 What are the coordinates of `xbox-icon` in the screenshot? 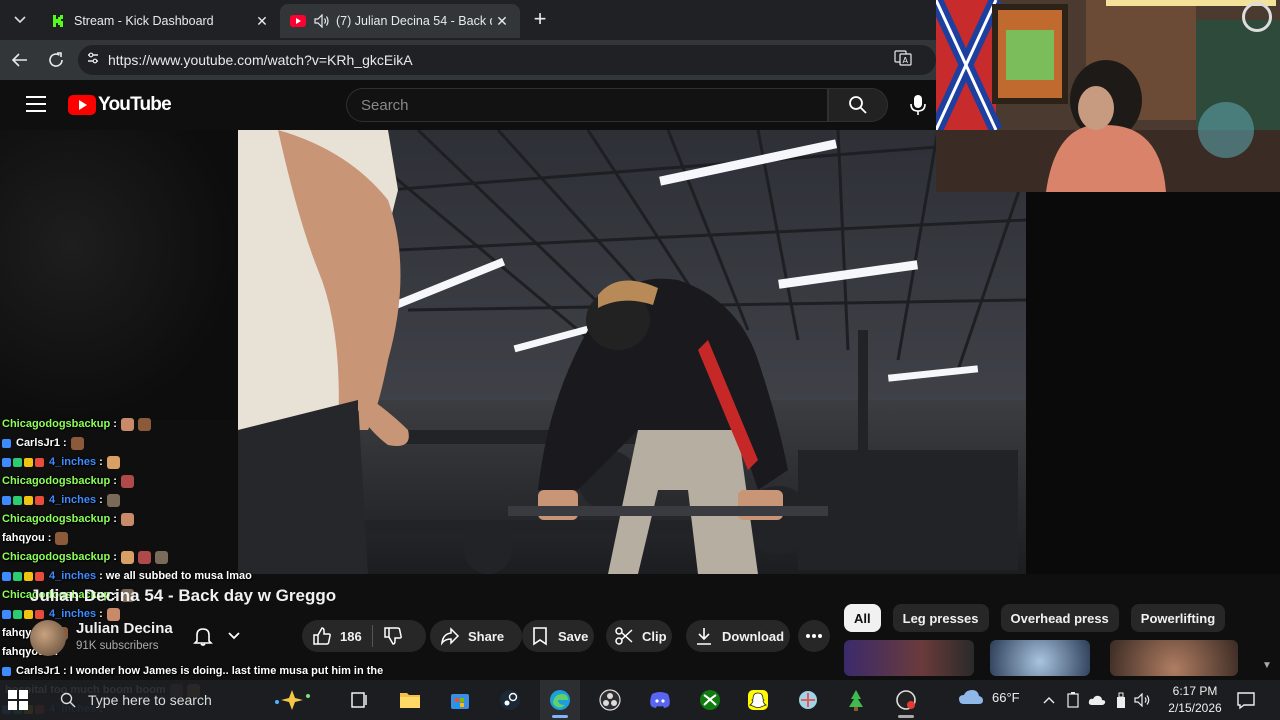 It's located at (710, 700).